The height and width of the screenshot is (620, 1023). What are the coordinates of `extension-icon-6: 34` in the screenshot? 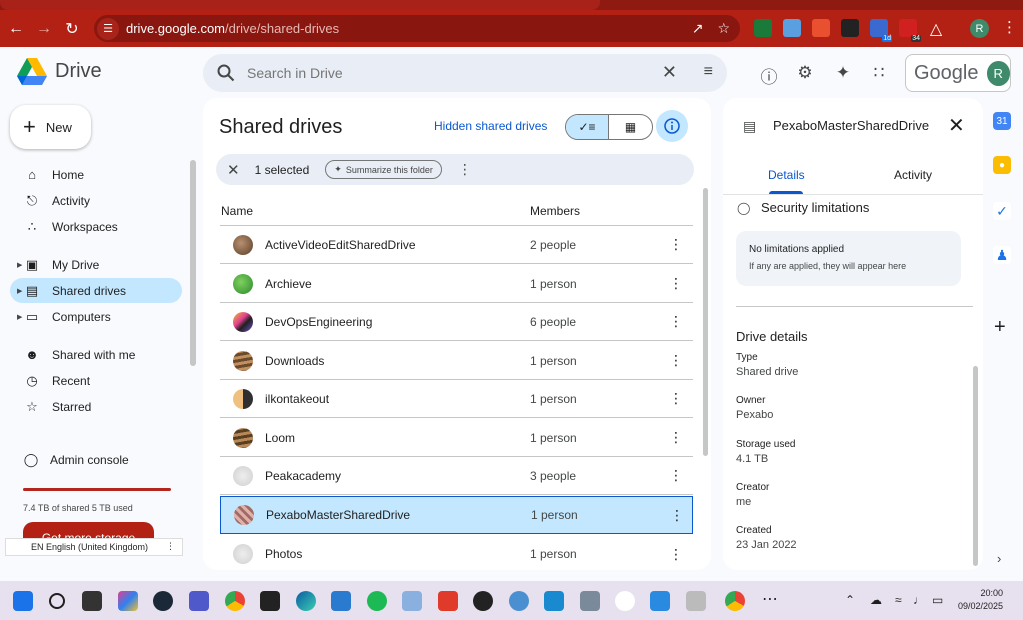 It's located at (910, 30).